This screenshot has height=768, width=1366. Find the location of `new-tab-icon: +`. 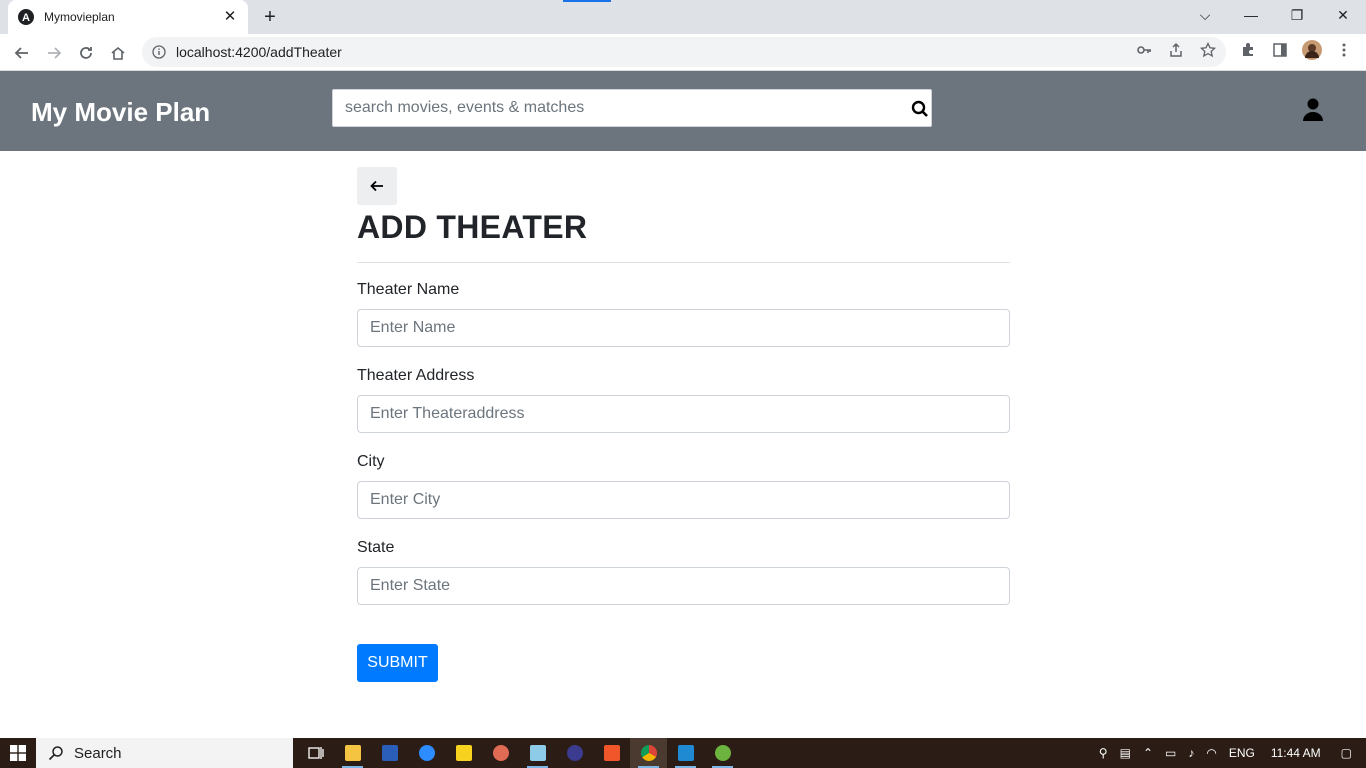

new-tab-icon: + is located at coordinates (270, 17).